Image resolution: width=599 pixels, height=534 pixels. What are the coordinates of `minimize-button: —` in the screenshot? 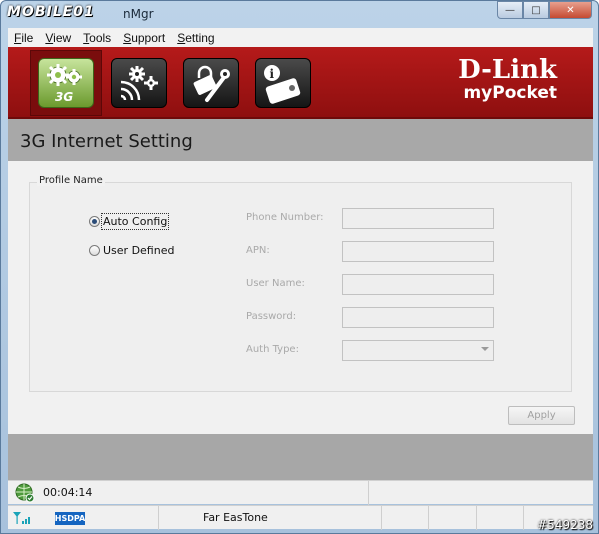 It's located at (510, 10).